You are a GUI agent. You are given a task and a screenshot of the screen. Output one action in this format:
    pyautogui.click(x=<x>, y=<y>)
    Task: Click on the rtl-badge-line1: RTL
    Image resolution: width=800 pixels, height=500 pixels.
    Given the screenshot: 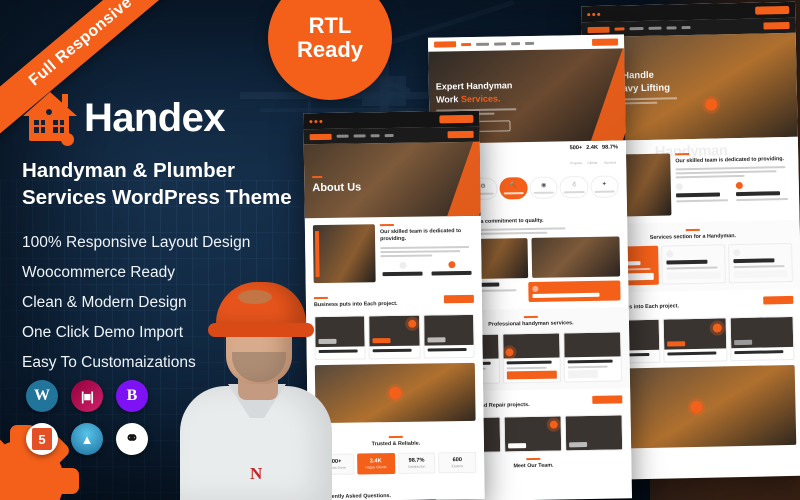 What is the action you would take?
    pyautogui.click(x=330, y=26)
    